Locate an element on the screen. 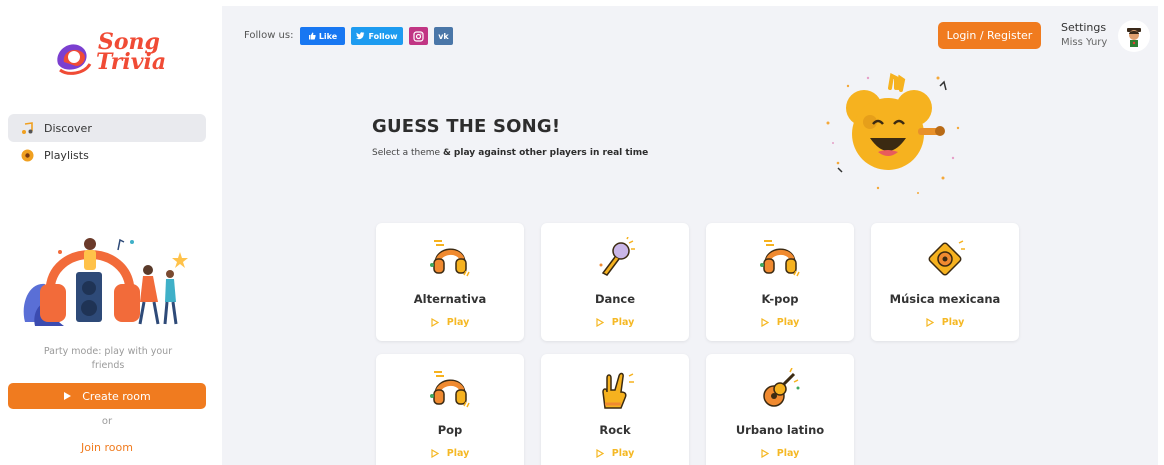 This screenshot has height=465, width=1164. theme-card-urbano-latino: Urbano latino Play is located at coordinates (780, 409).